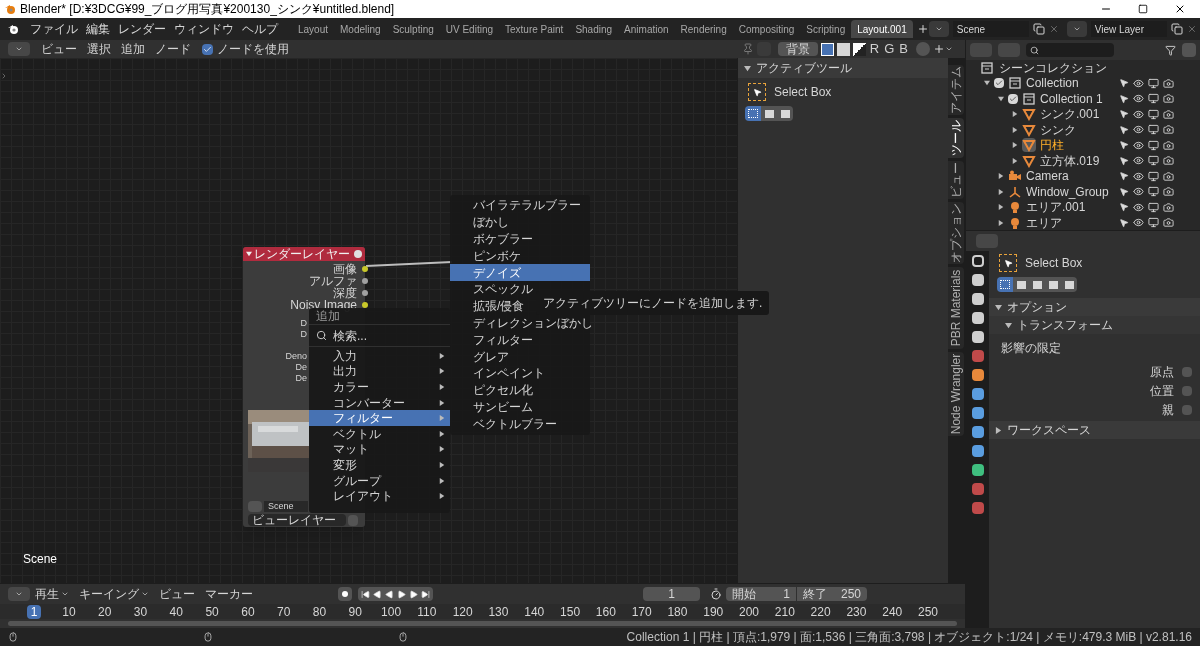 This screenshot has height=646, width=1200. I want to click on menu-item: キーイング, so click(114, 594).